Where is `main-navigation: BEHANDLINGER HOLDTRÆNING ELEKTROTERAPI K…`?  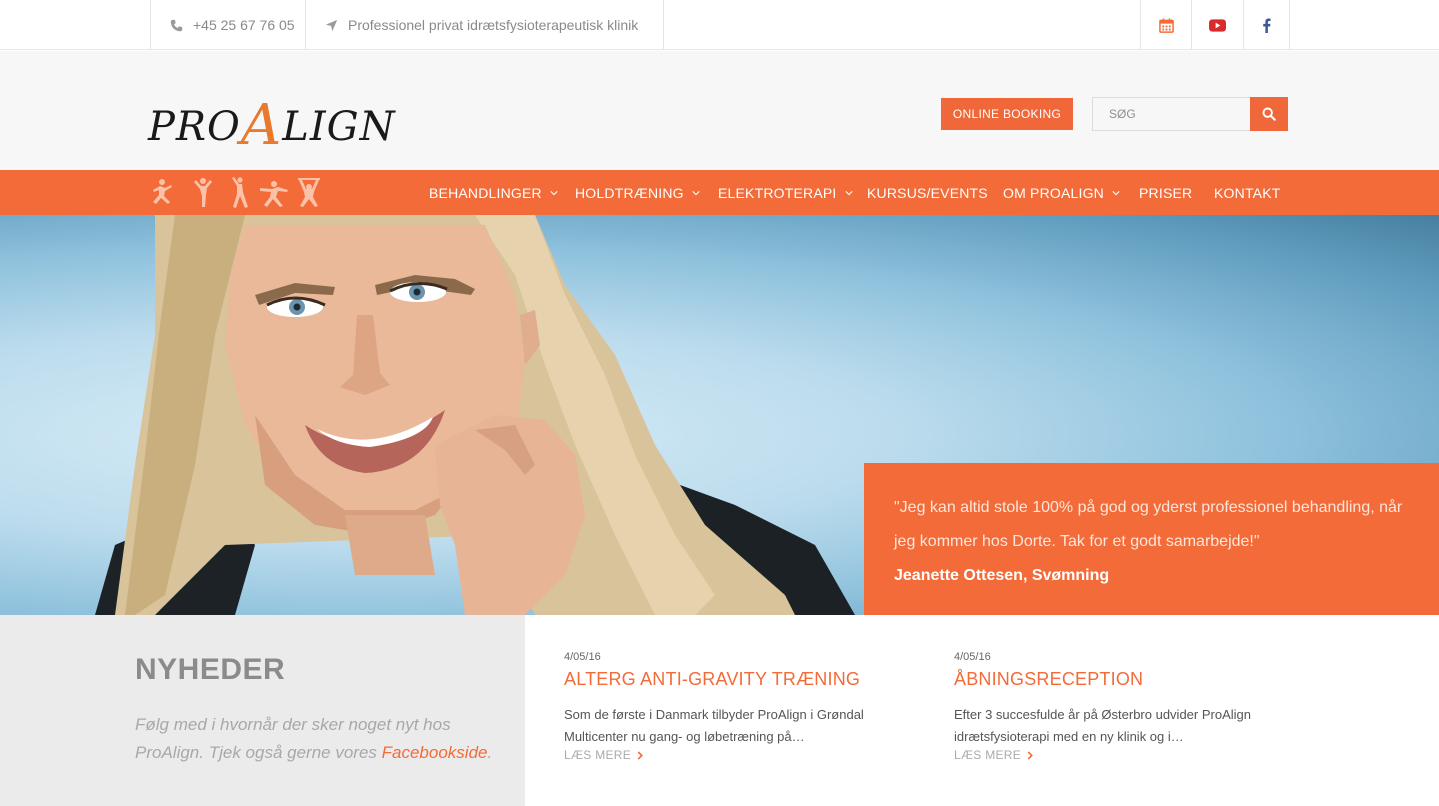 main-navigation: BEHANDLINGER HOLDTRÆNING ELEKTROTERAPI K… is located at coordinates (719, 192).